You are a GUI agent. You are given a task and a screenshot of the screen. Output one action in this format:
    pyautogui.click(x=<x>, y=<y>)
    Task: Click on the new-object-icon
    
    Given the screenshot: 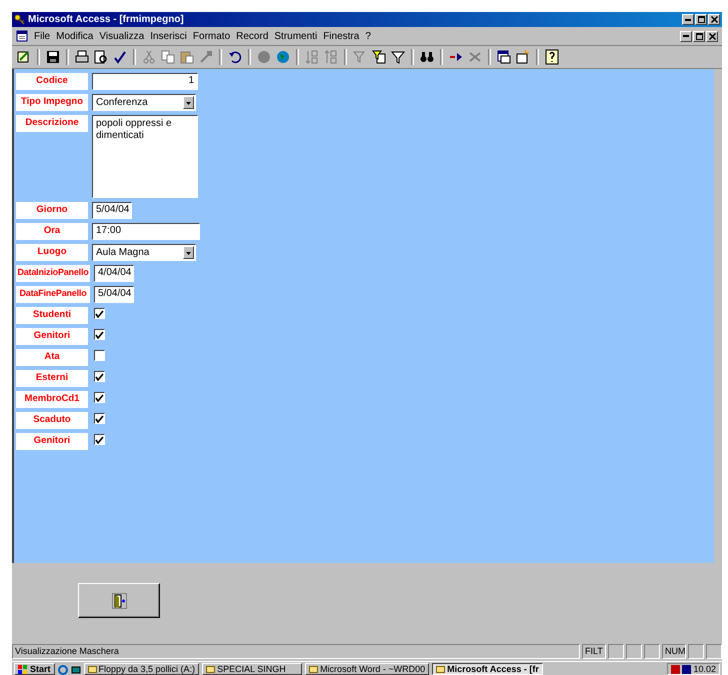 What is the action you would take?
    pyautogui.click(x=523, y=57)
    